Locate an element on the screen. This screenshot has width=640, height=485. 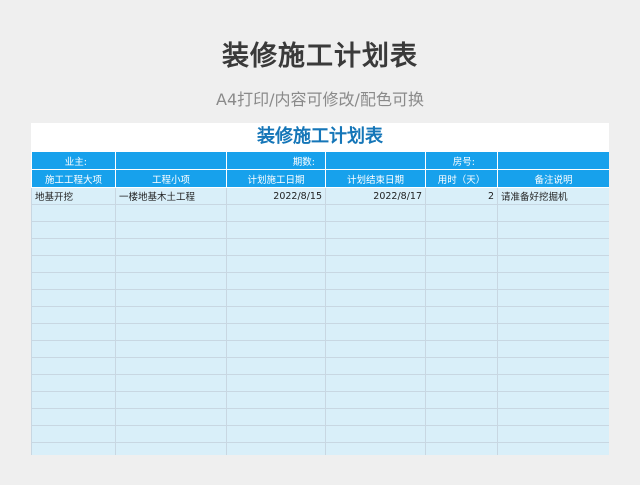
table-cell: 一楼地基木土工程 is located at coordinates (171, 196).